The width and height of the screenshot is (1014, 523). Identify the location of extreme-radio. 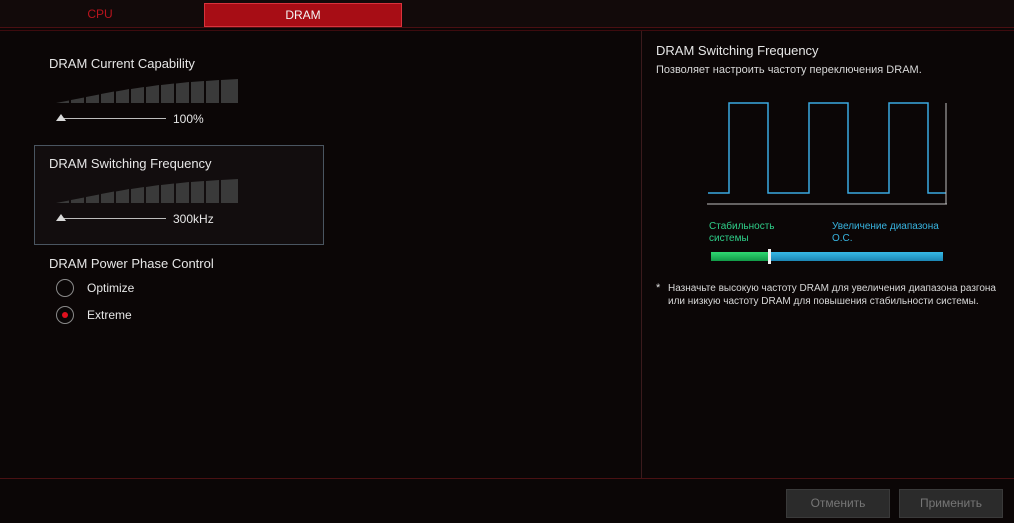
(65, 315).